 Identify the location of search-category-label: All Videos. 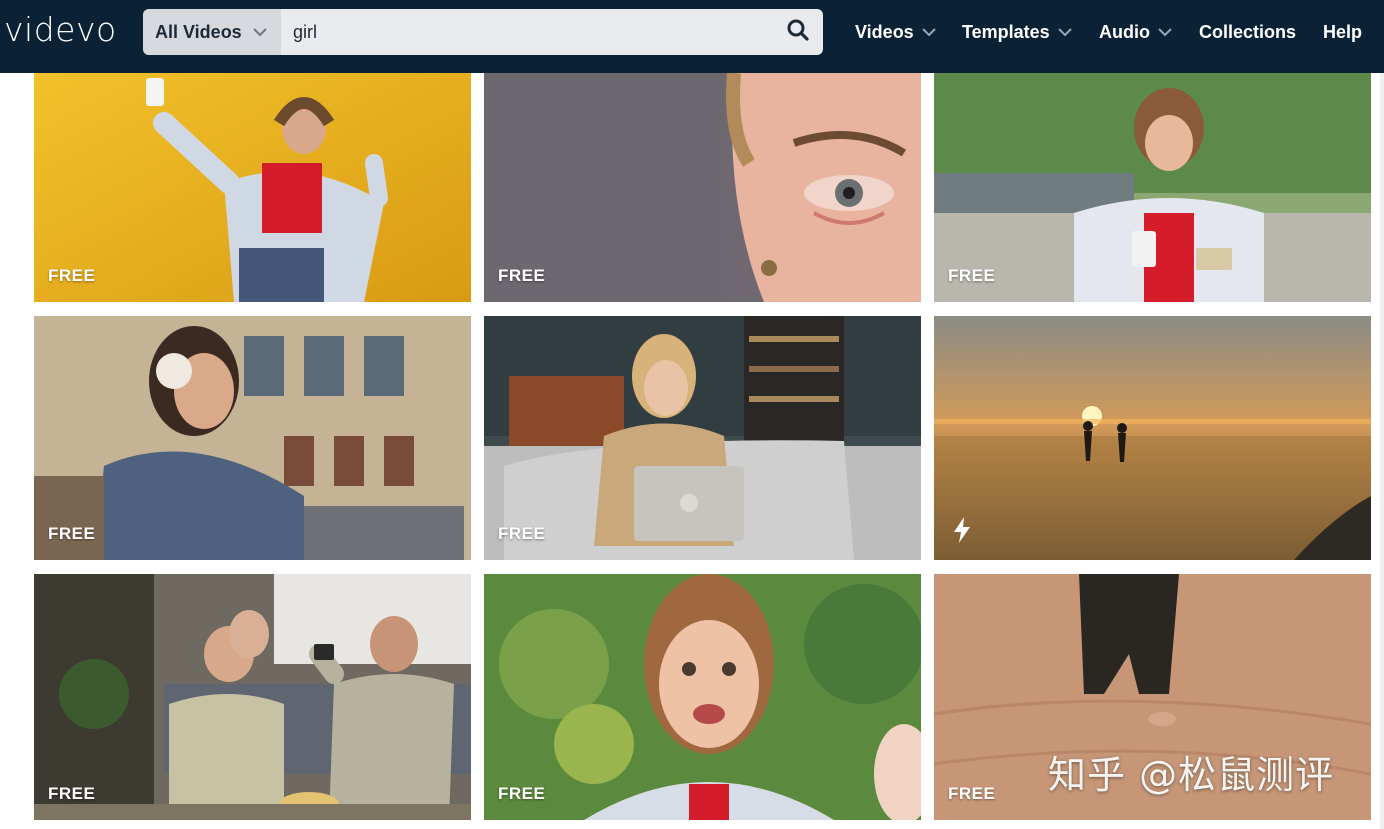
(198, 31).